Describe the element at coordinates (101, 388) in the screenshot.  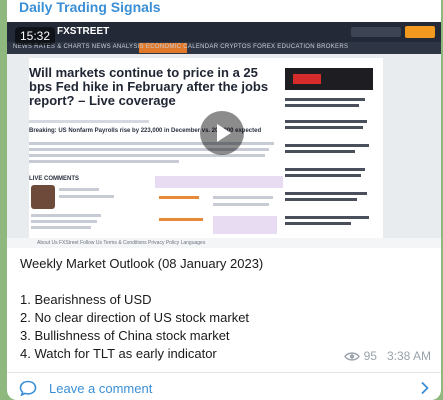
I see `leave-comment-label: Leave a comment` at that location.